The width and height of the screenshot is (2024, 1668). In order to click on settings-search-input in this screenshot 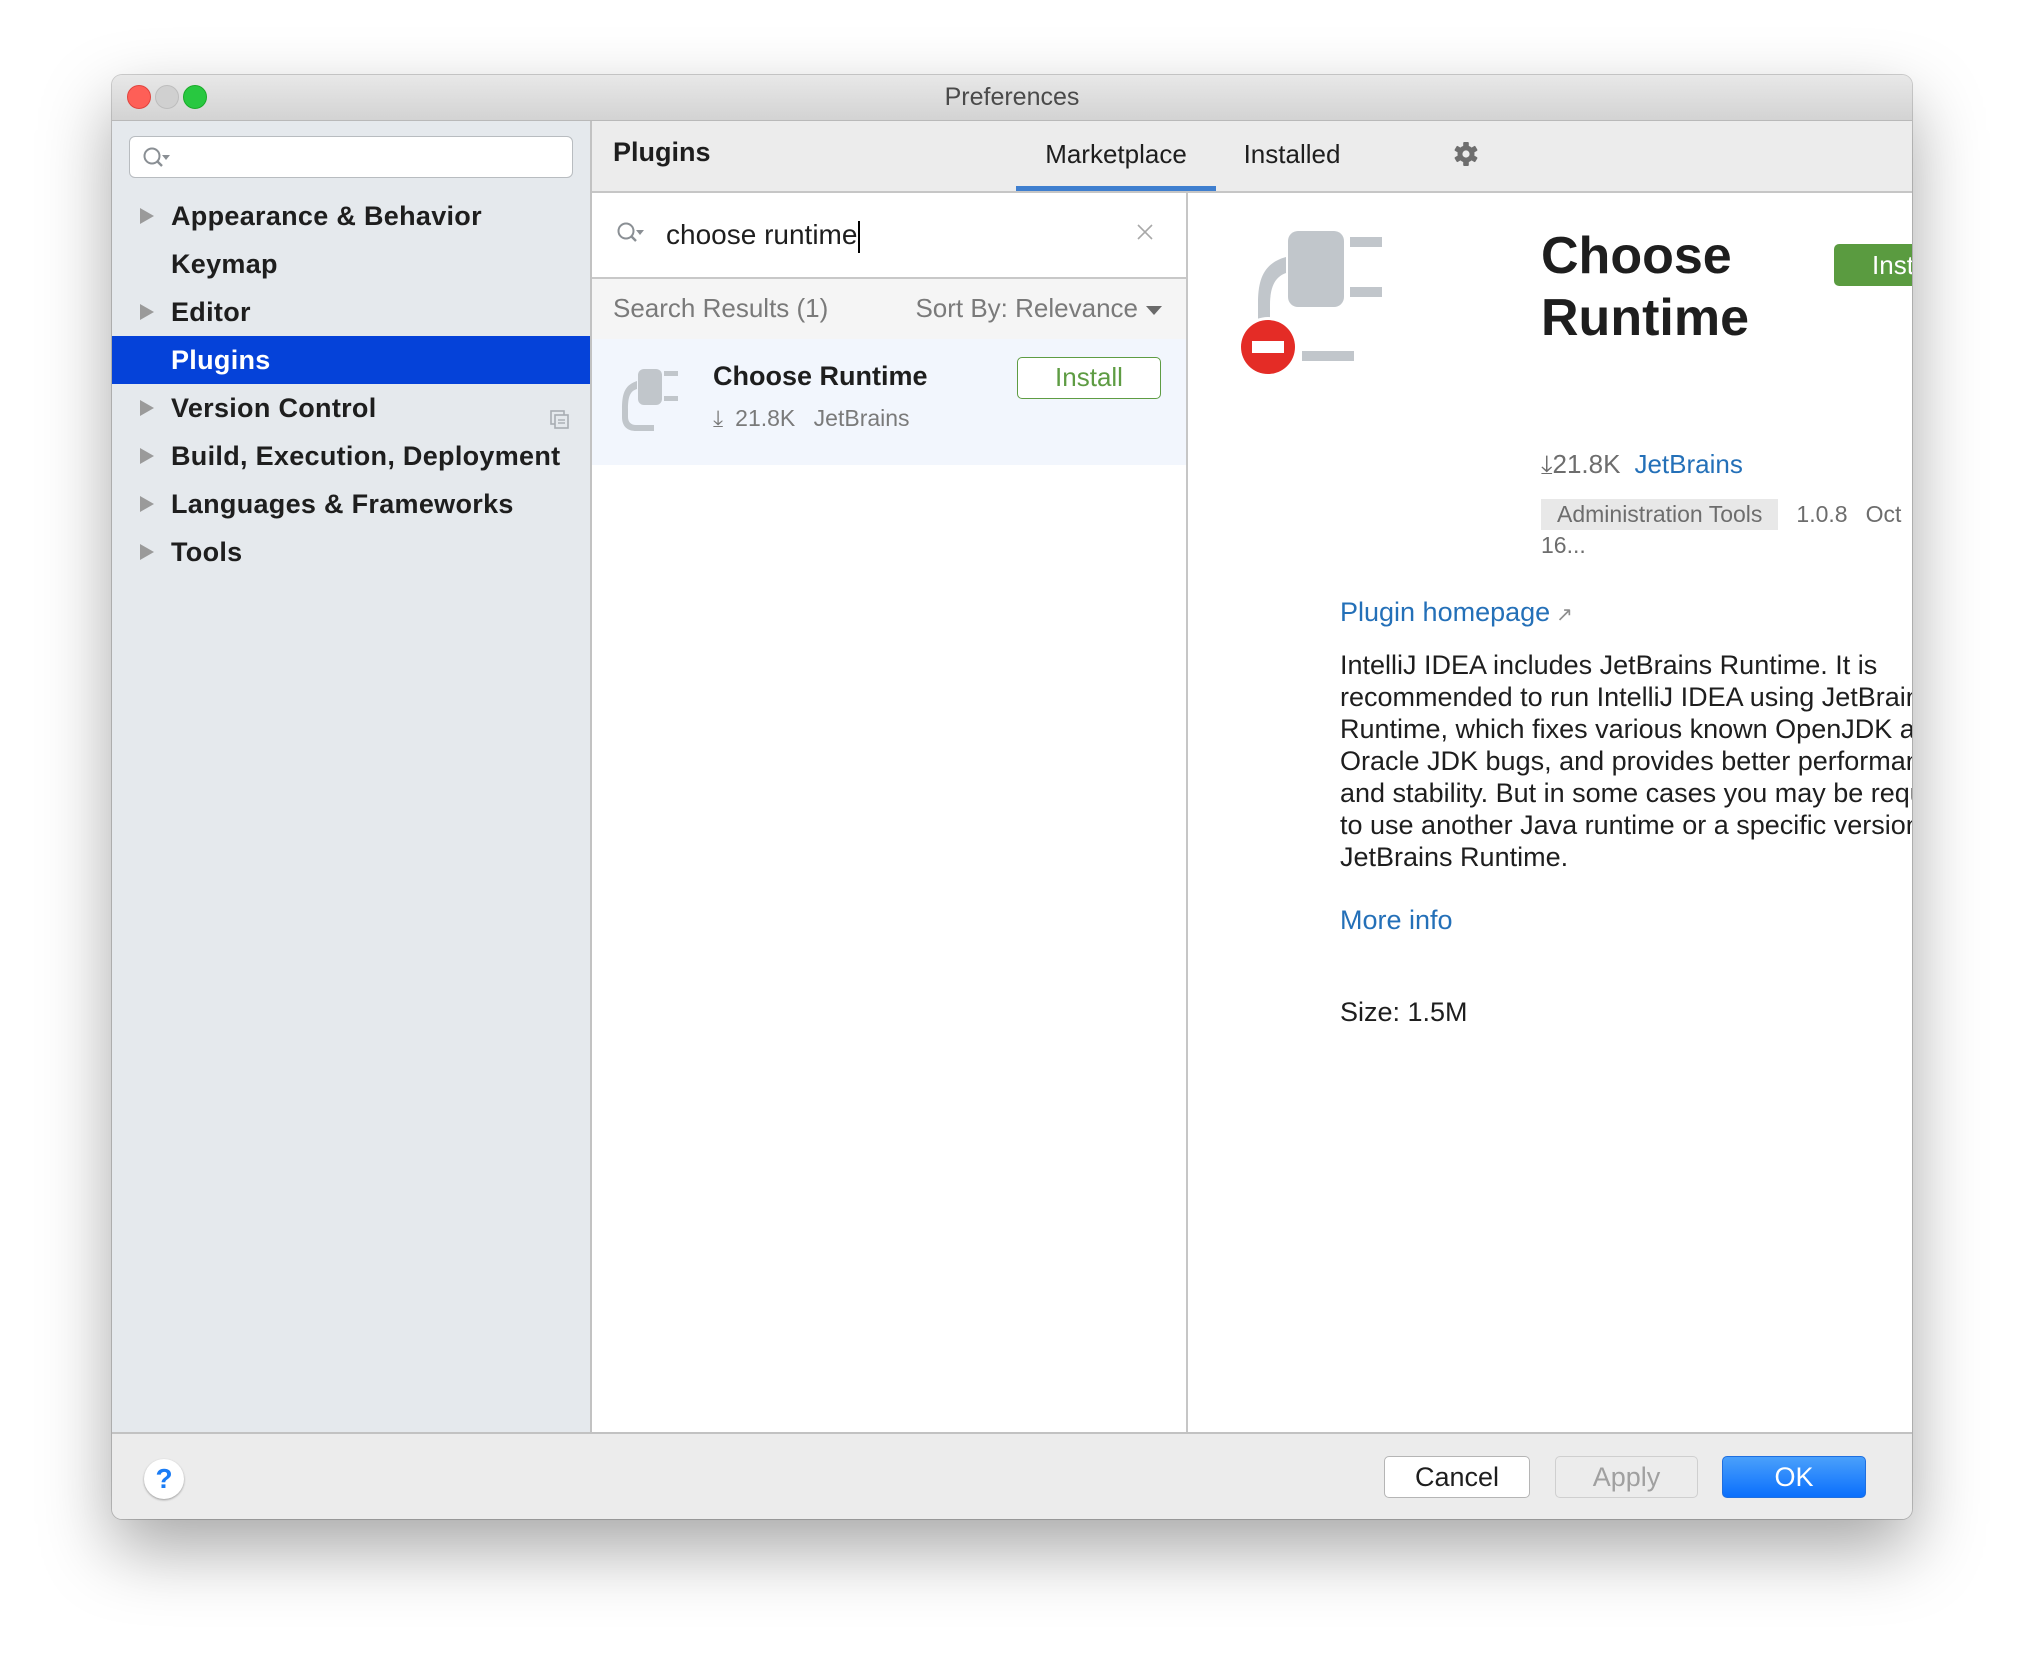, I will do `click(351, 157)`.